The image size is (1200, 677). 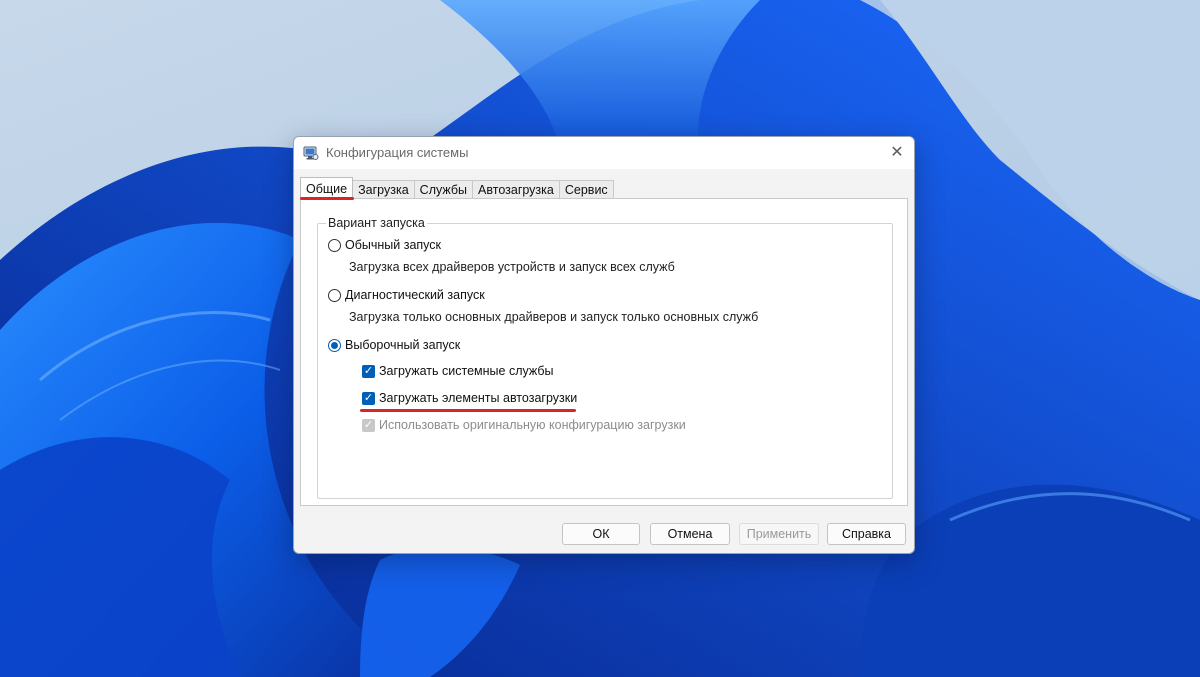 I want to click on close-button: ✕, so click(x=897, y=152).